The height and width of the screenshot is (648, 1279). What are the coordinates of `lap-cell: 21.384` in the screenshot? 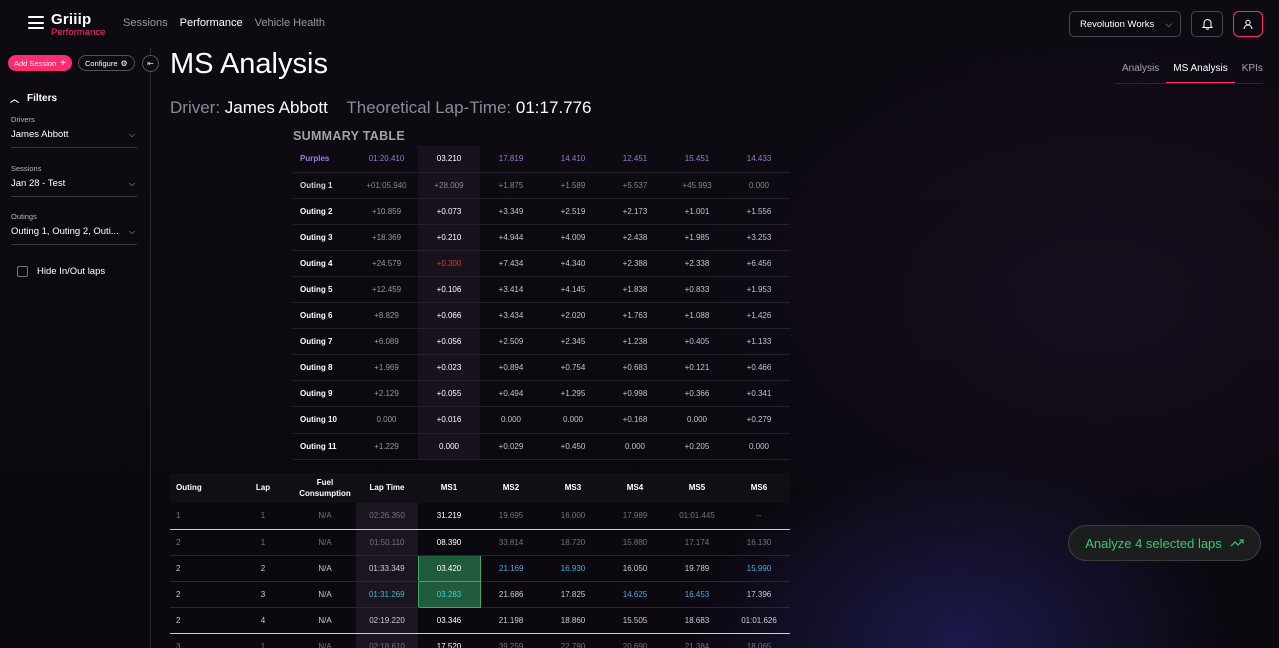 It's located at (697, 640).